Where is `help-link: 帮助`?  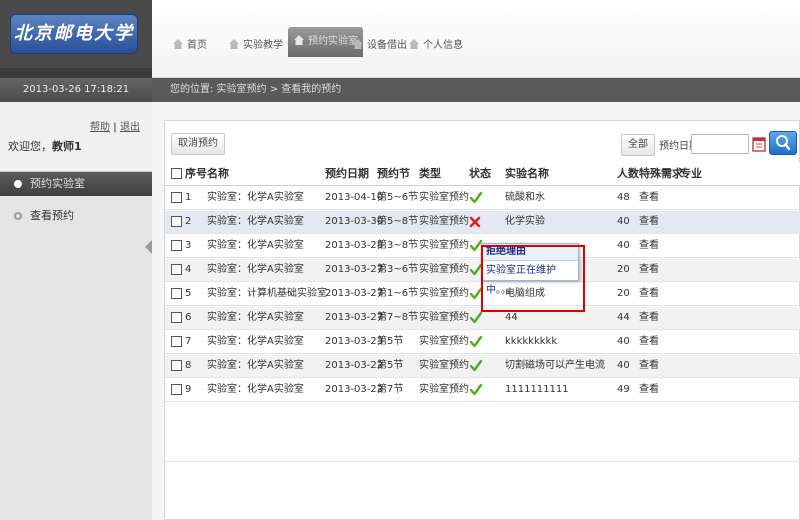
help-link: 帮助 is located at coordinates (100, 127).